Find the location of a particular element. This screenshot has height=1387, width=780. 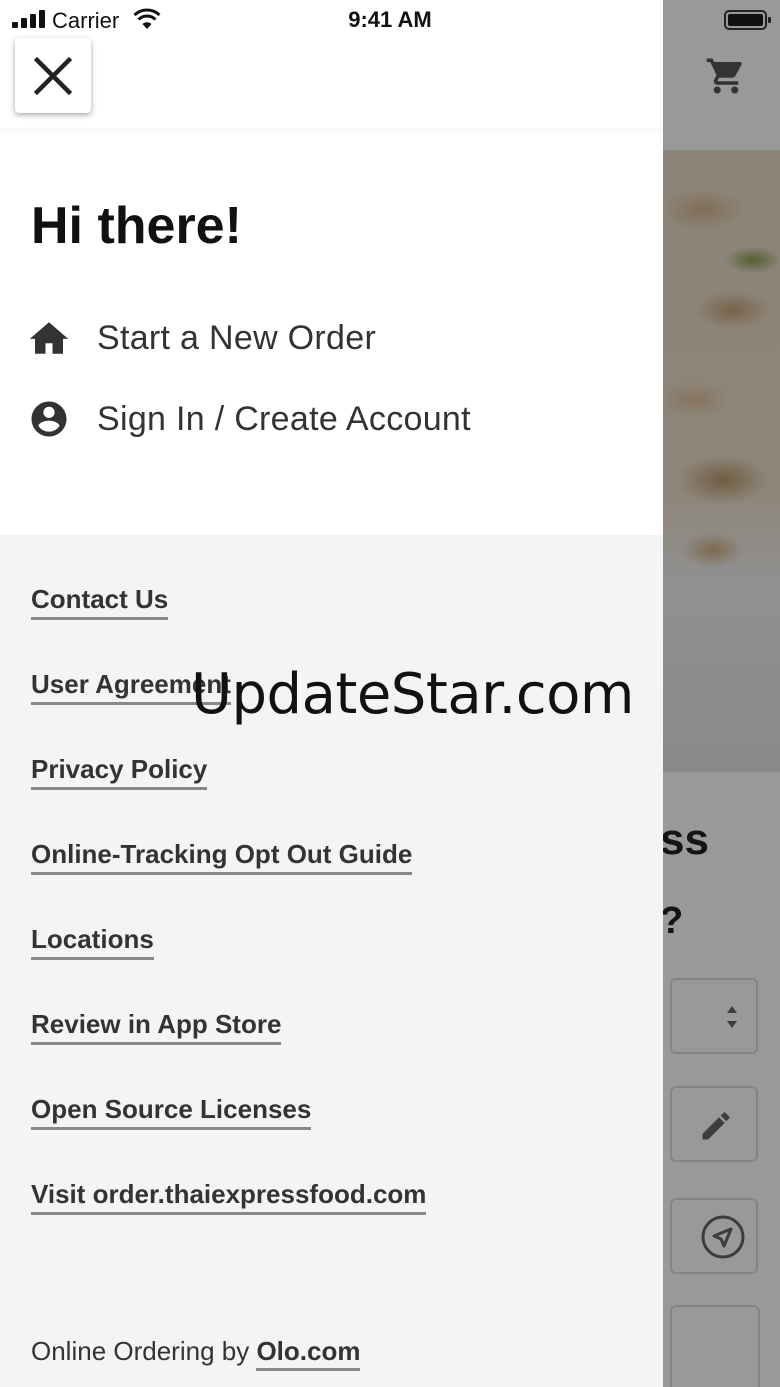

close-button is located at coordinates (53, 75).